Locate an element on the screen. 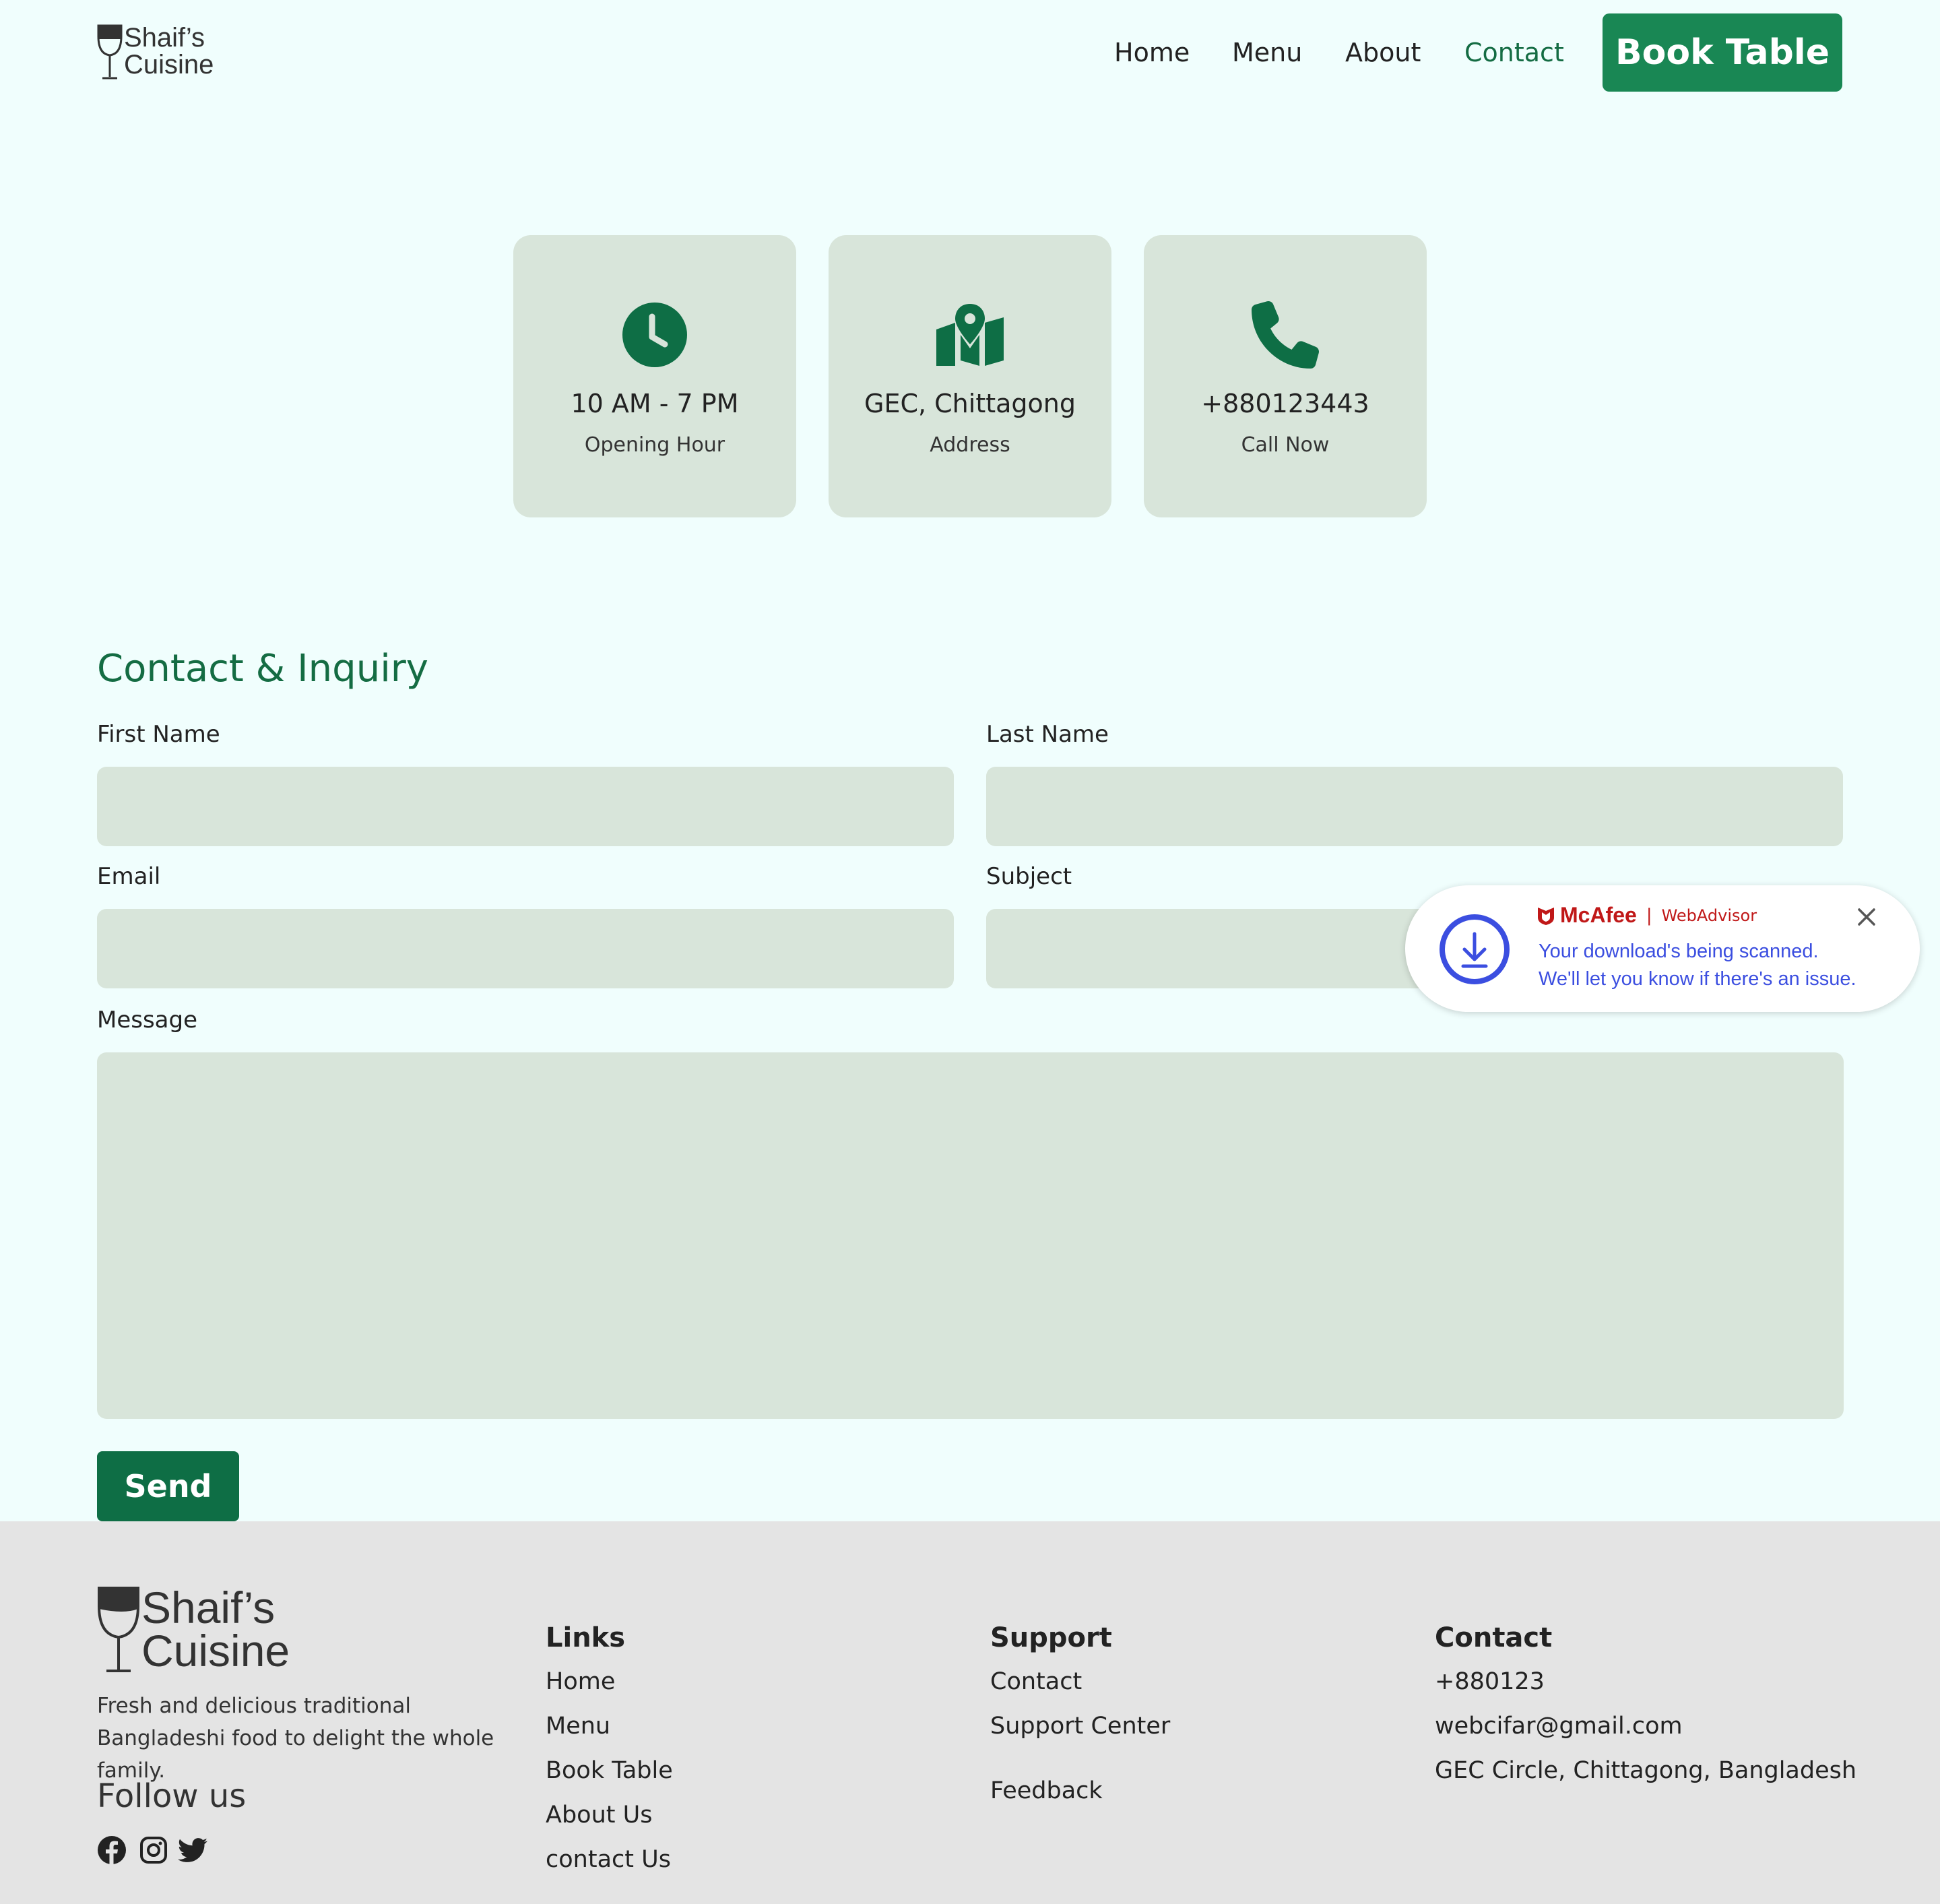 This screenshot has height=1904, width=1940. footer-logo: Shaif’s Cuisine is located at coordinates (194, 1629).